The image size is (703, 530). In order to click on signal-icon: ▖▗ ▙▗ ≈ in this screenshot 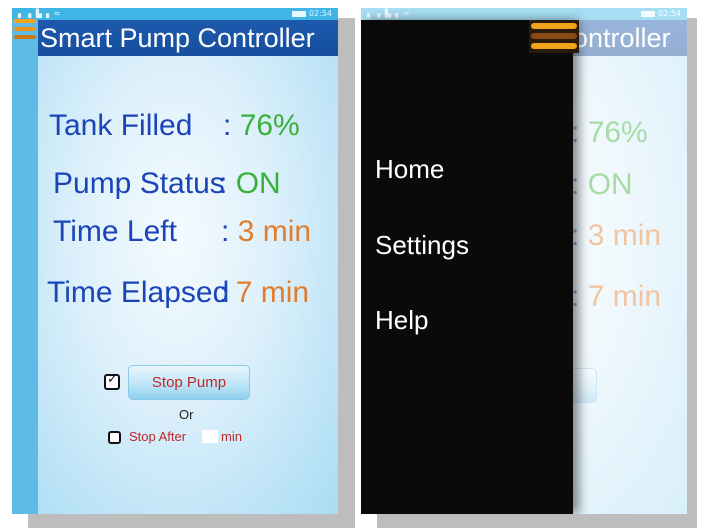, I will do `click(40, 13)`.